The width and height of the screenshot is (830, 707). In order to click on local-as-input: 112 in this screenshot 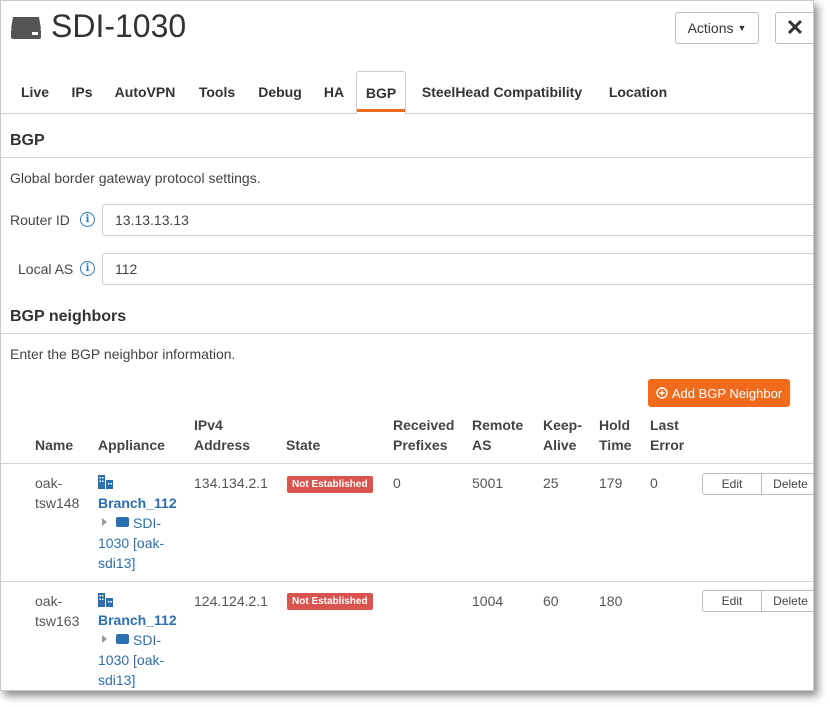, I will do `click(457, 269)`.